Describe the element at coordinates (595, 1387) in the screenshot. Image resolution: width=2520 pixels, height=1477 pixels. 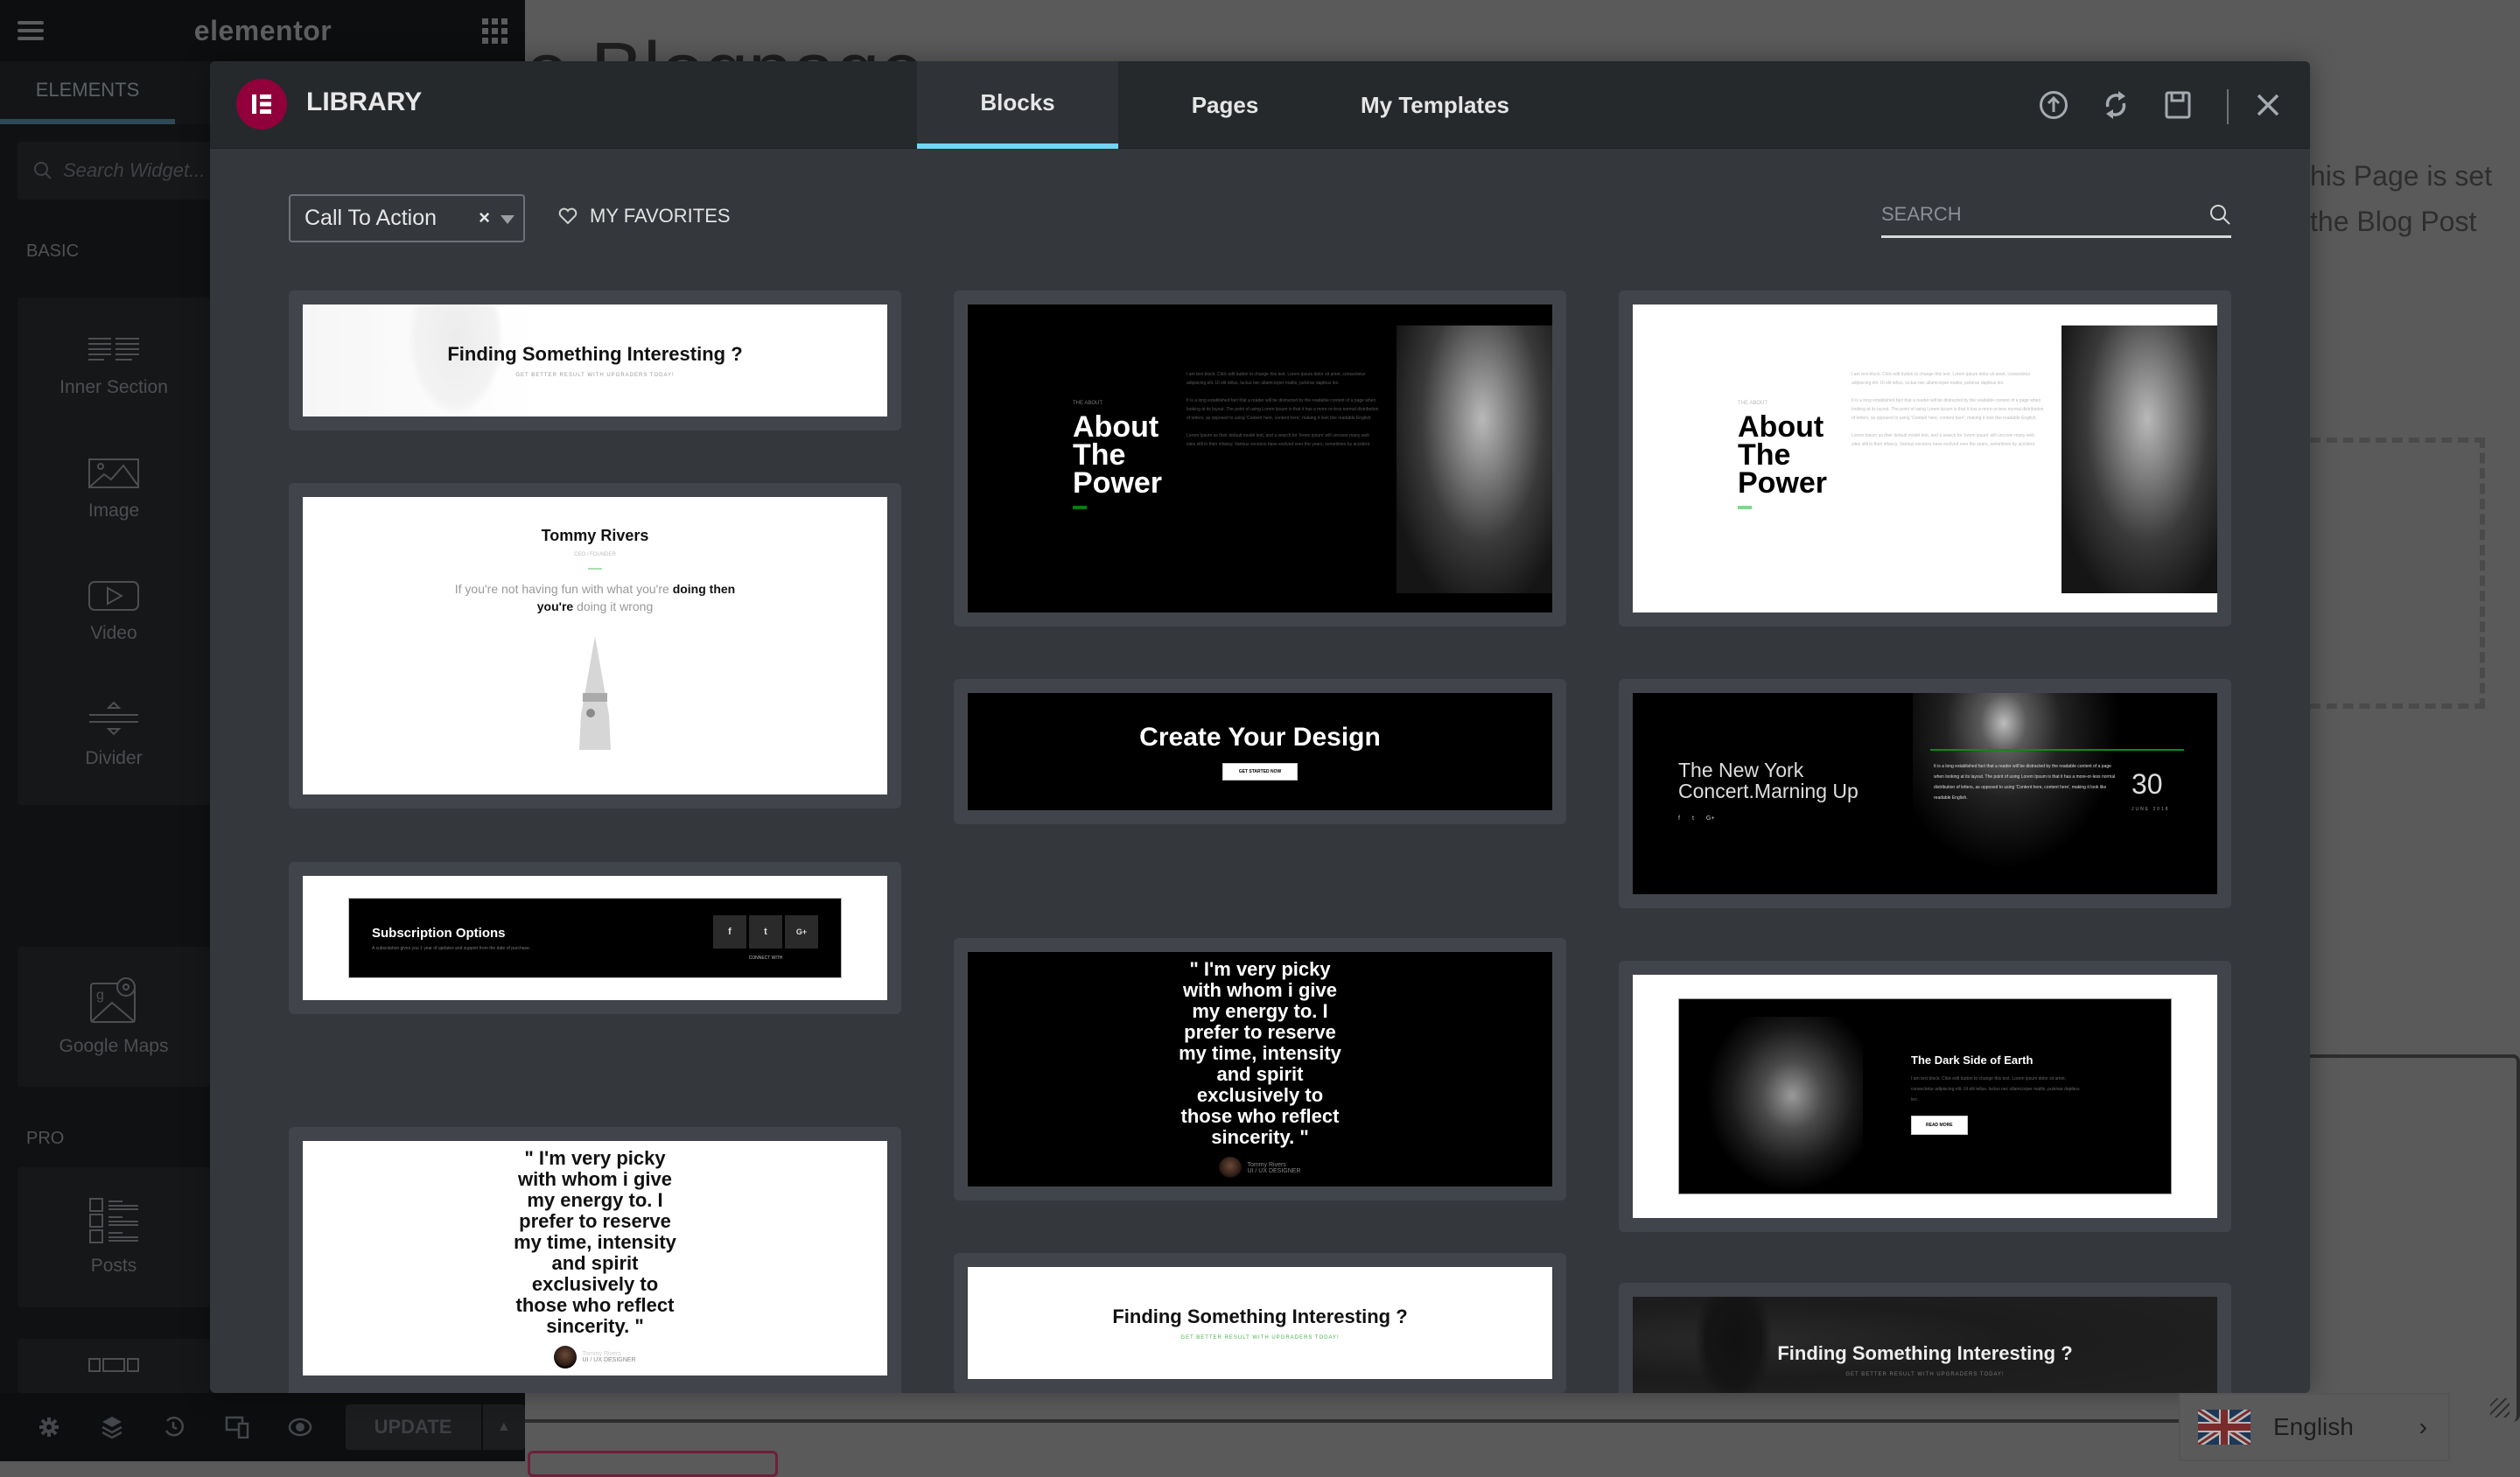
I see `template-card` at that location.